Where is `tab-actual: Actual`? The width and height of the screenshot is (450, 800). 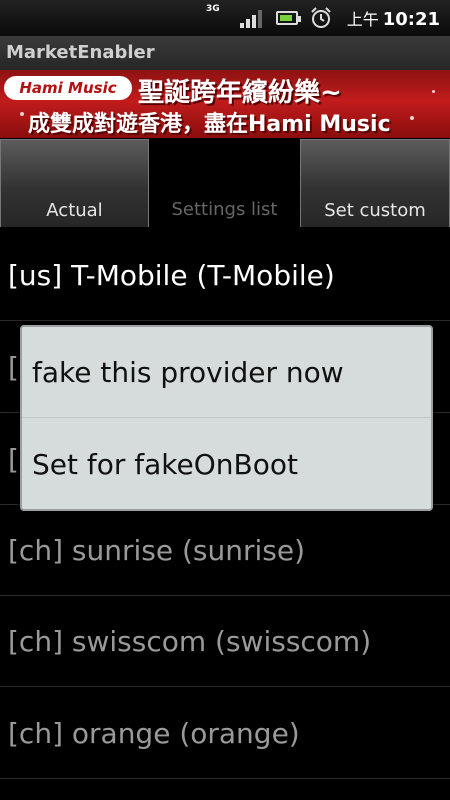
tab-actual: Actual is located at coordinates (74, 183).